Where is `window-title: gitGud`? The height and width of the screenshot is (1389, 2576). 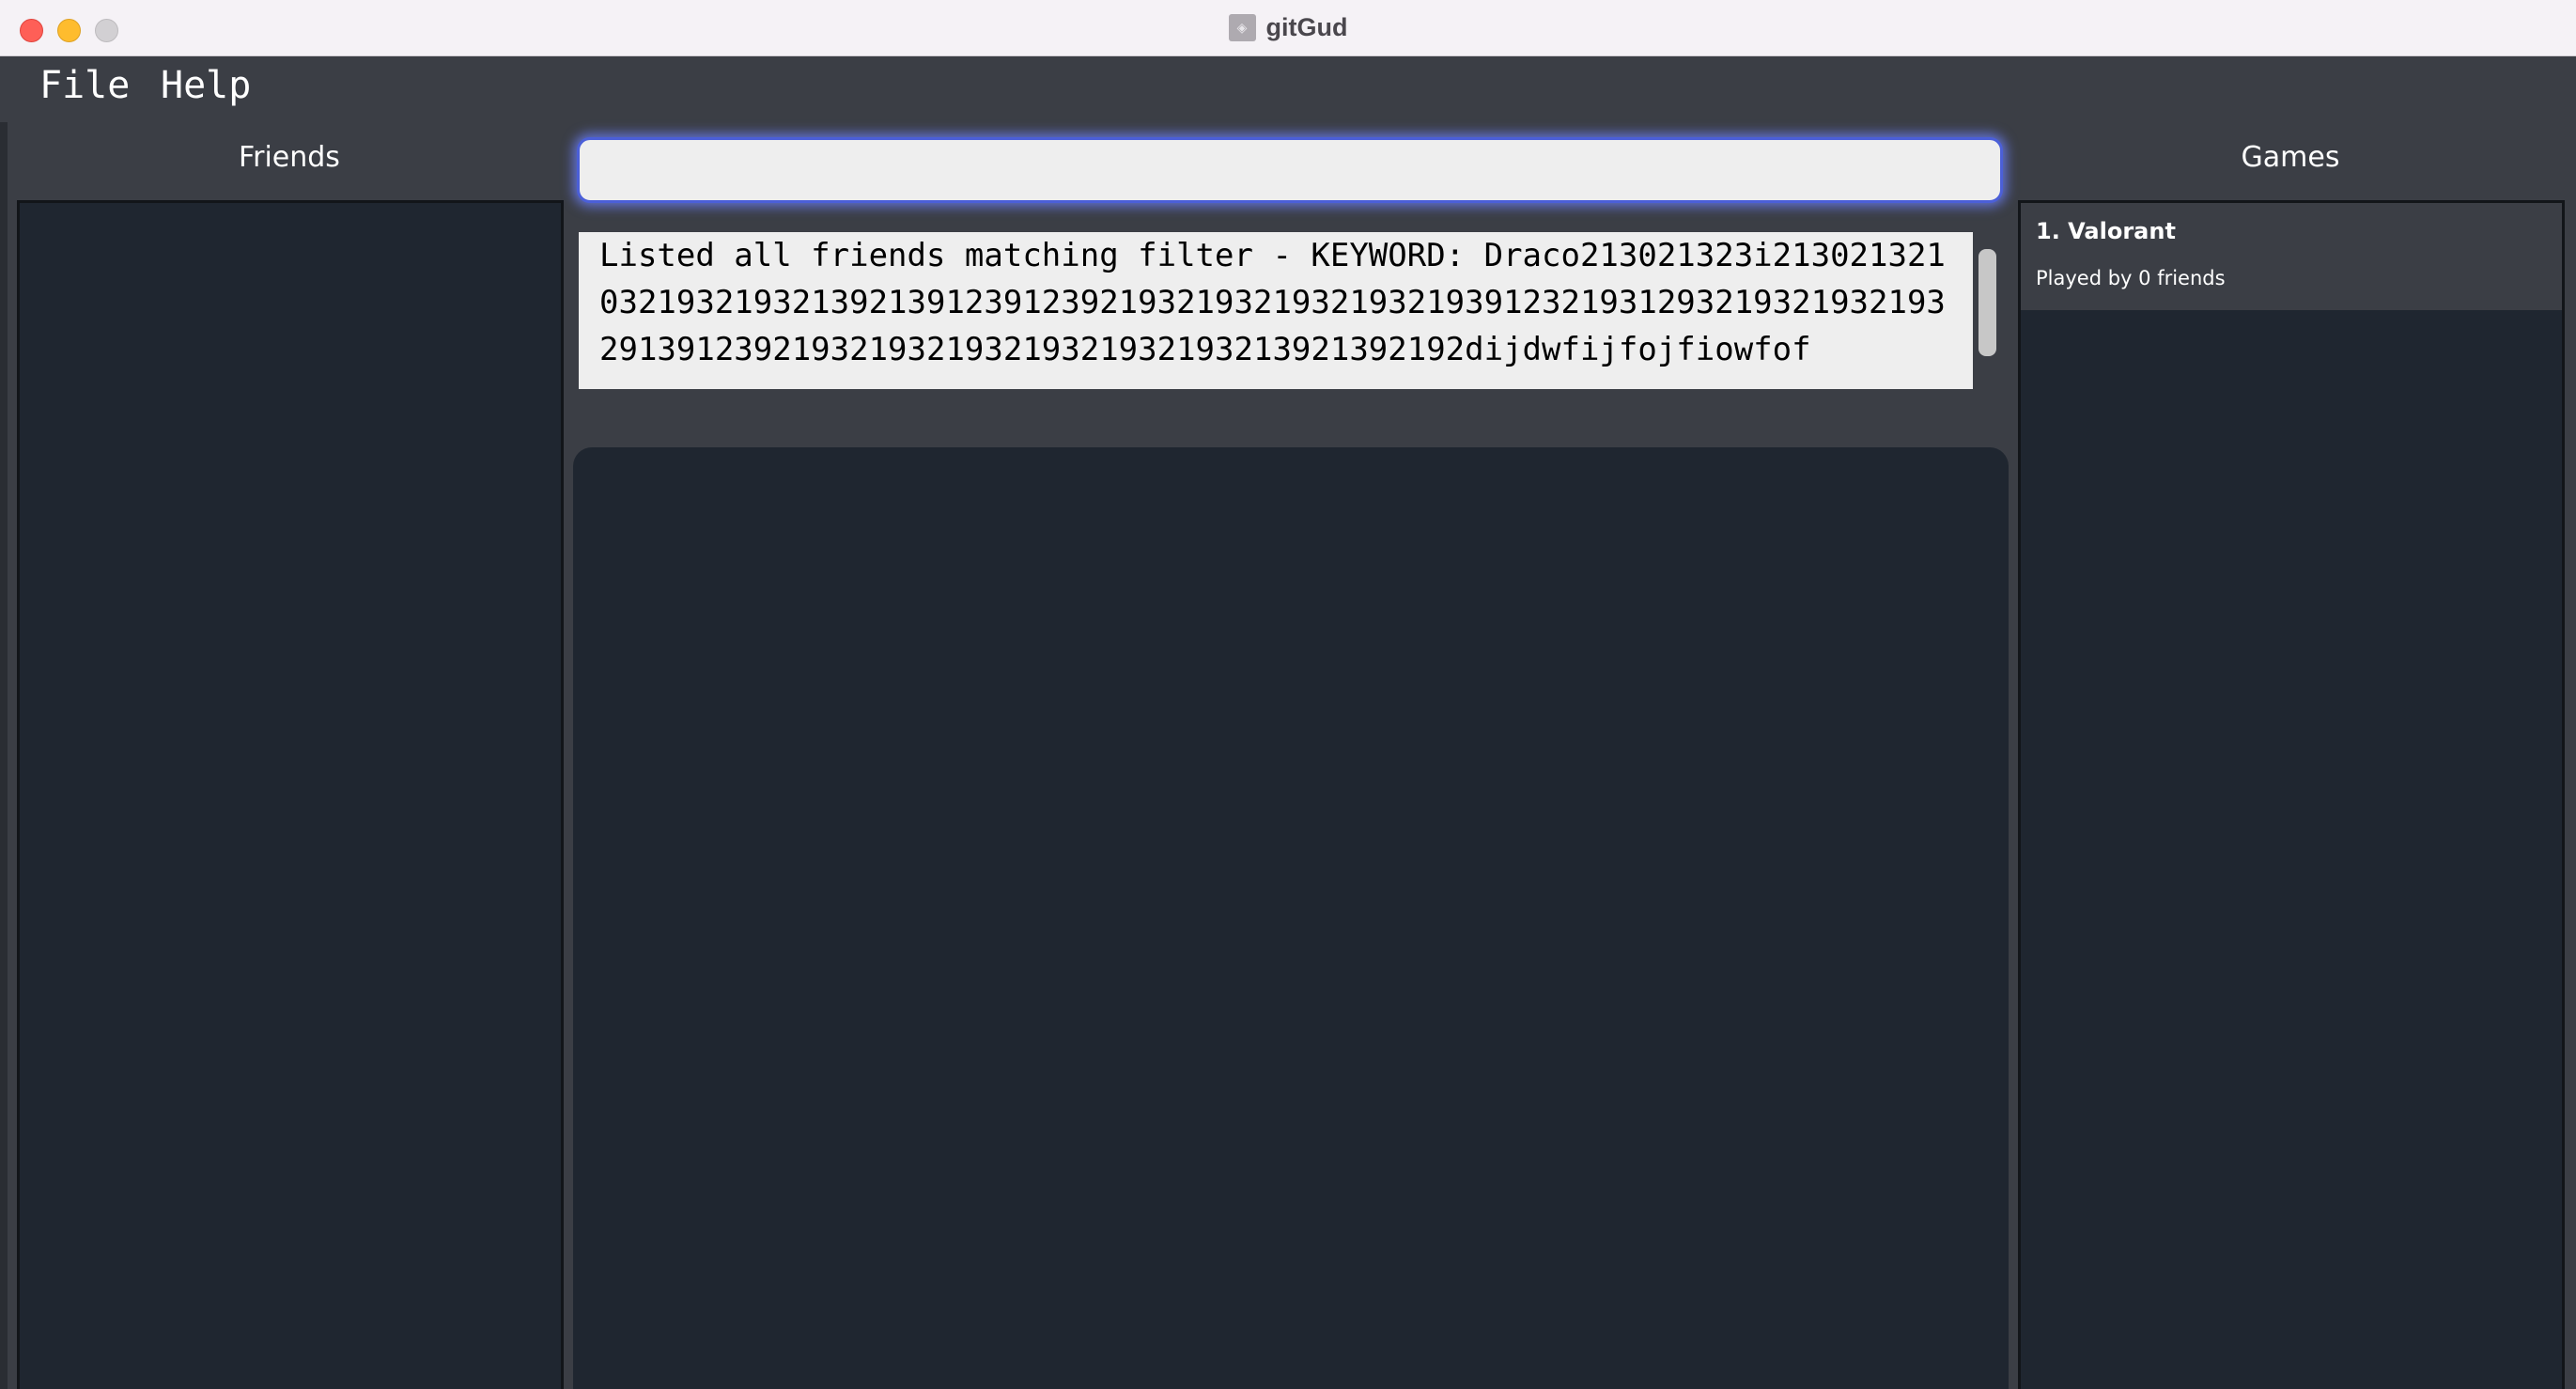
window-title: gitGud is located at coordinates (1307, 27).